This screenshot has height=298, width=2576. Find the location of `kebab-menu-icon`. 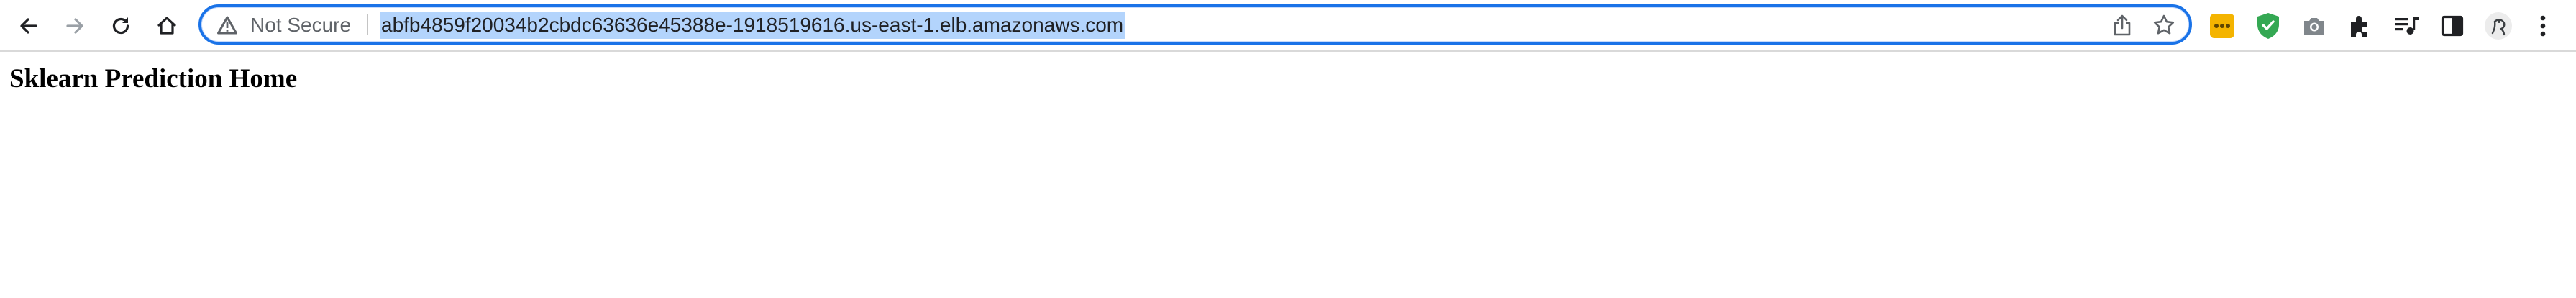

kebab-menu-icon is located at coordinates (2543, 26).